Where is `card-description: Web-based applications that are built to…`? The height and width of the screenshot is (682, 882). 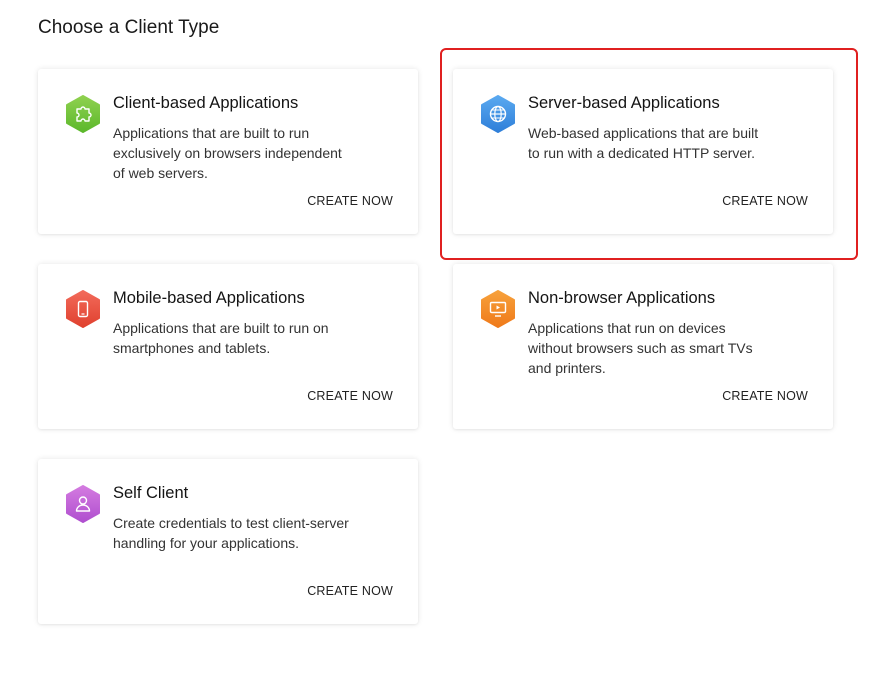
card-description: Web-based applications that are built to… is located at coordinates (643, 143).